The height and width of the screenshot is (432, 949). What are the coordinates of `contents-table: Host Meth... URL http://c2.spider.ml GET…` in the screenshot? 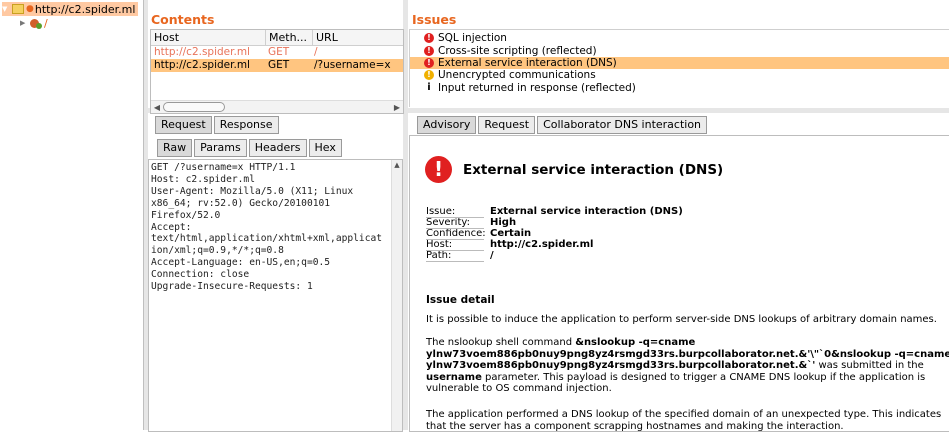 It's located at (277, 71).